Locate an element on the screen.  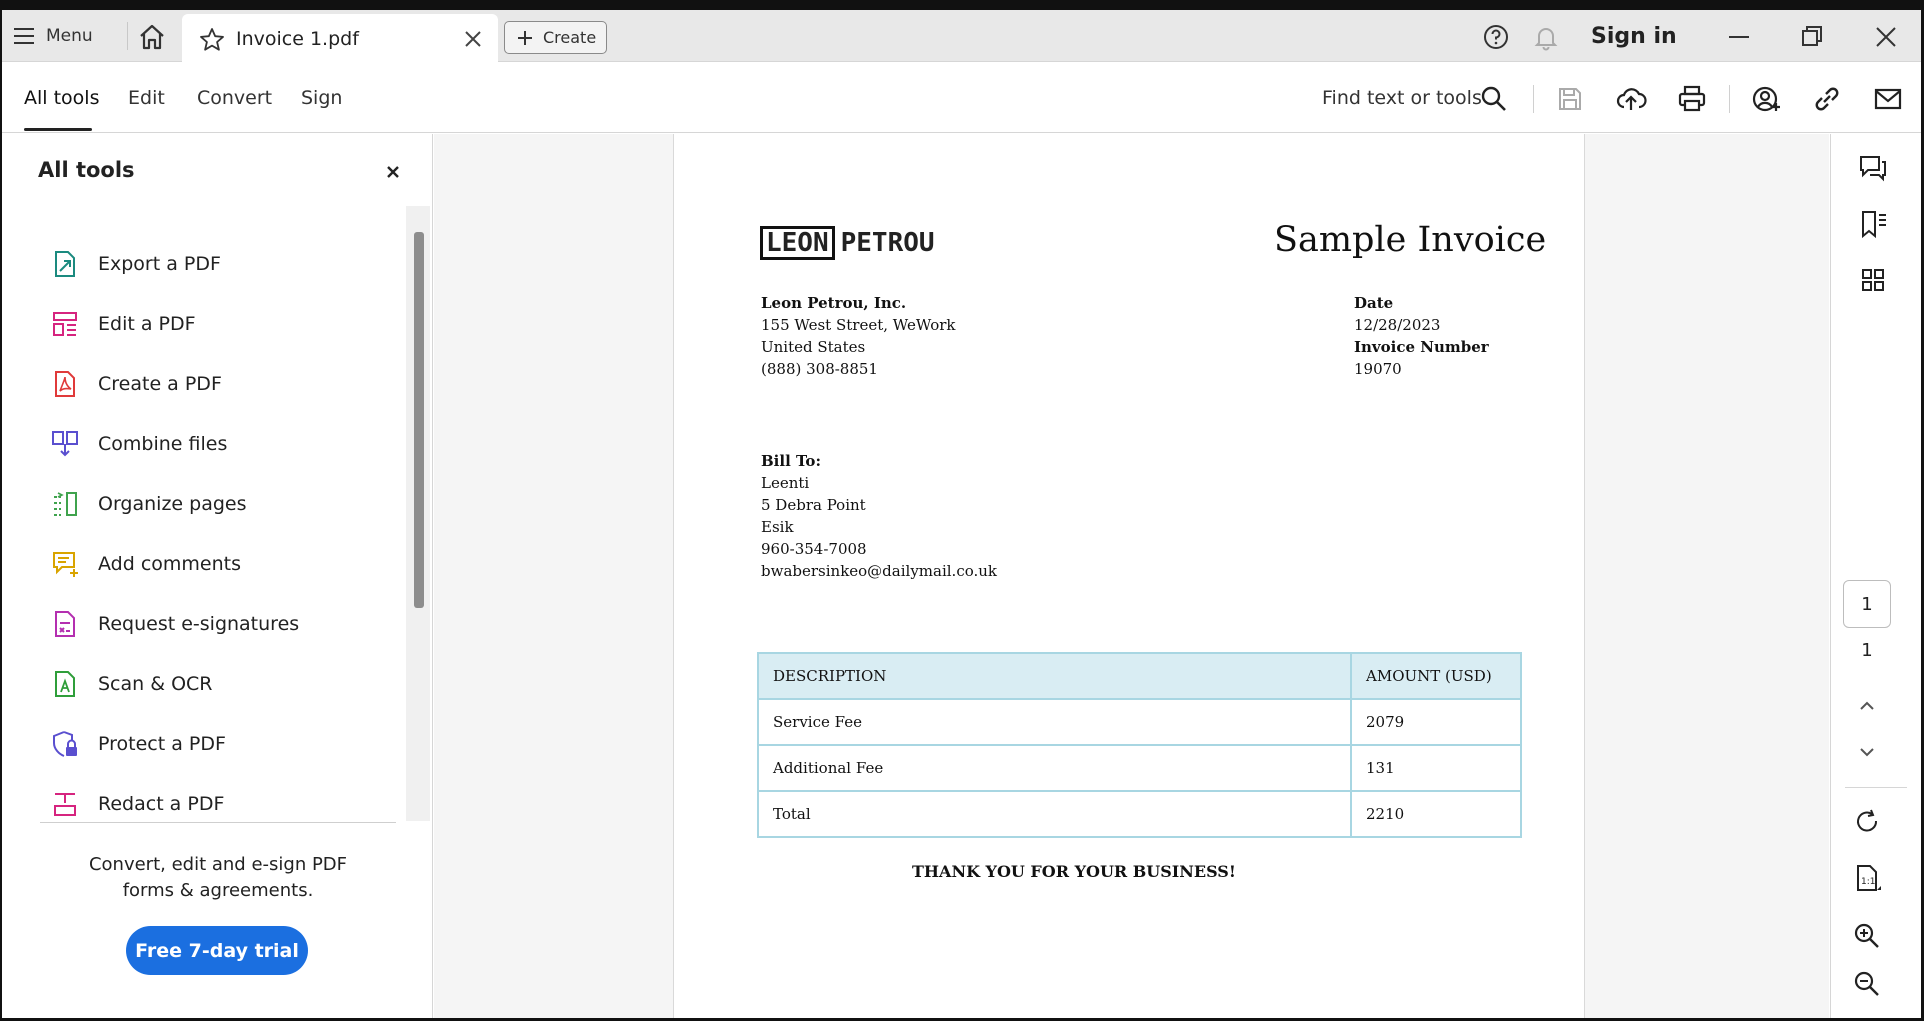
tab-edit: Edit is located at coordinates (146, 98).